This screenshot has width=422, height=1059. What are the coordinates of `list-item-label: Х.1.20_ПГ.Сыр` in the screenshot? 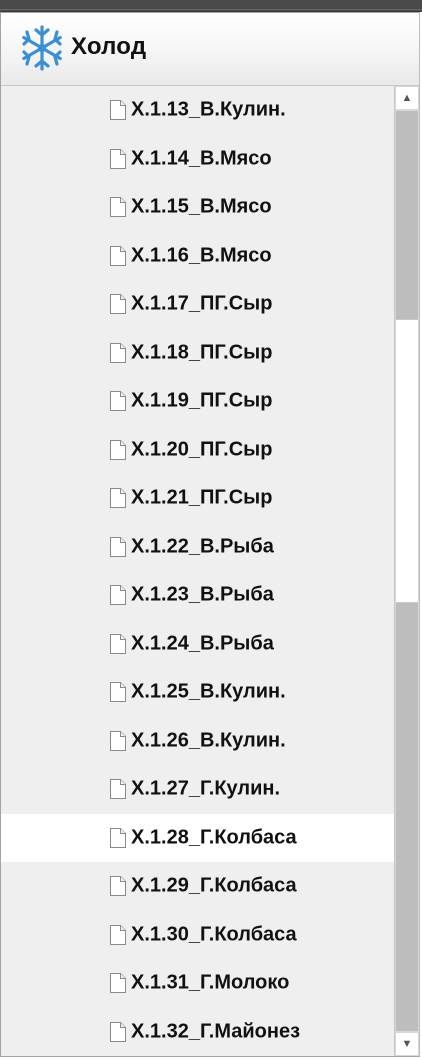 It's located at (202, 449).